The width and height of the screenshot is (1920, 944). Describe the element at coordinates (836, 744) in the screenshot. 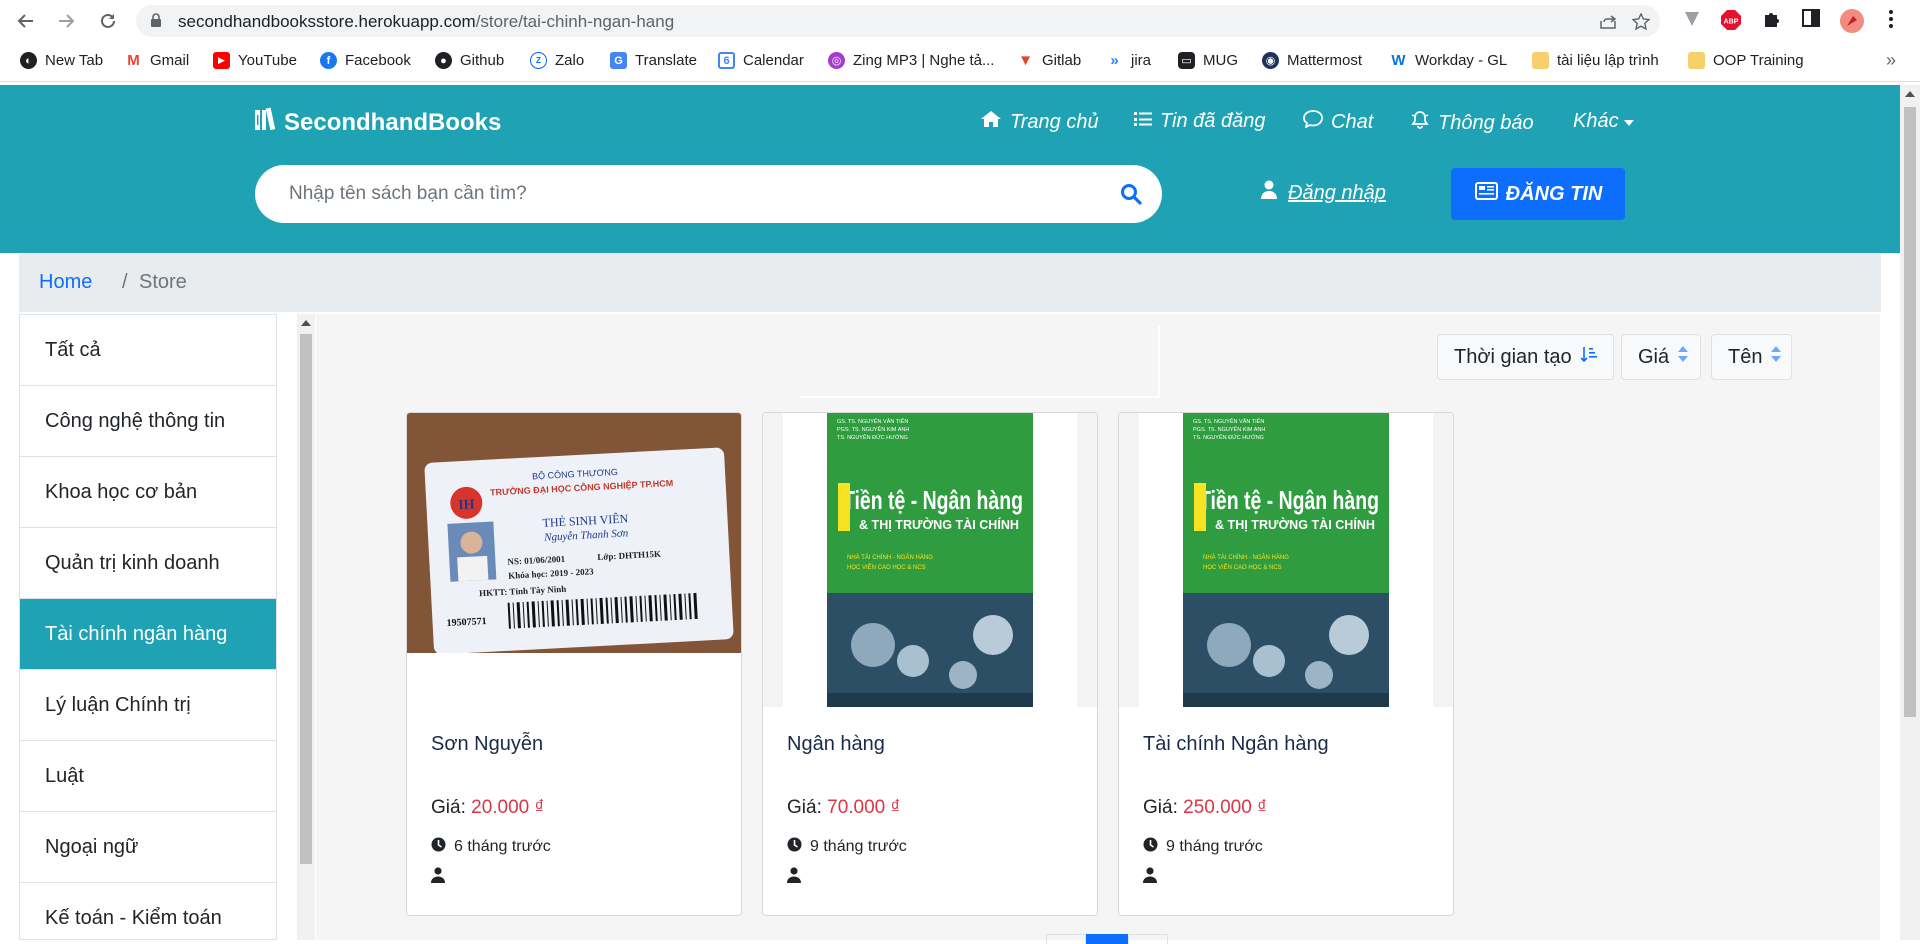

I see `product-title: Ngân hàng` at that location.